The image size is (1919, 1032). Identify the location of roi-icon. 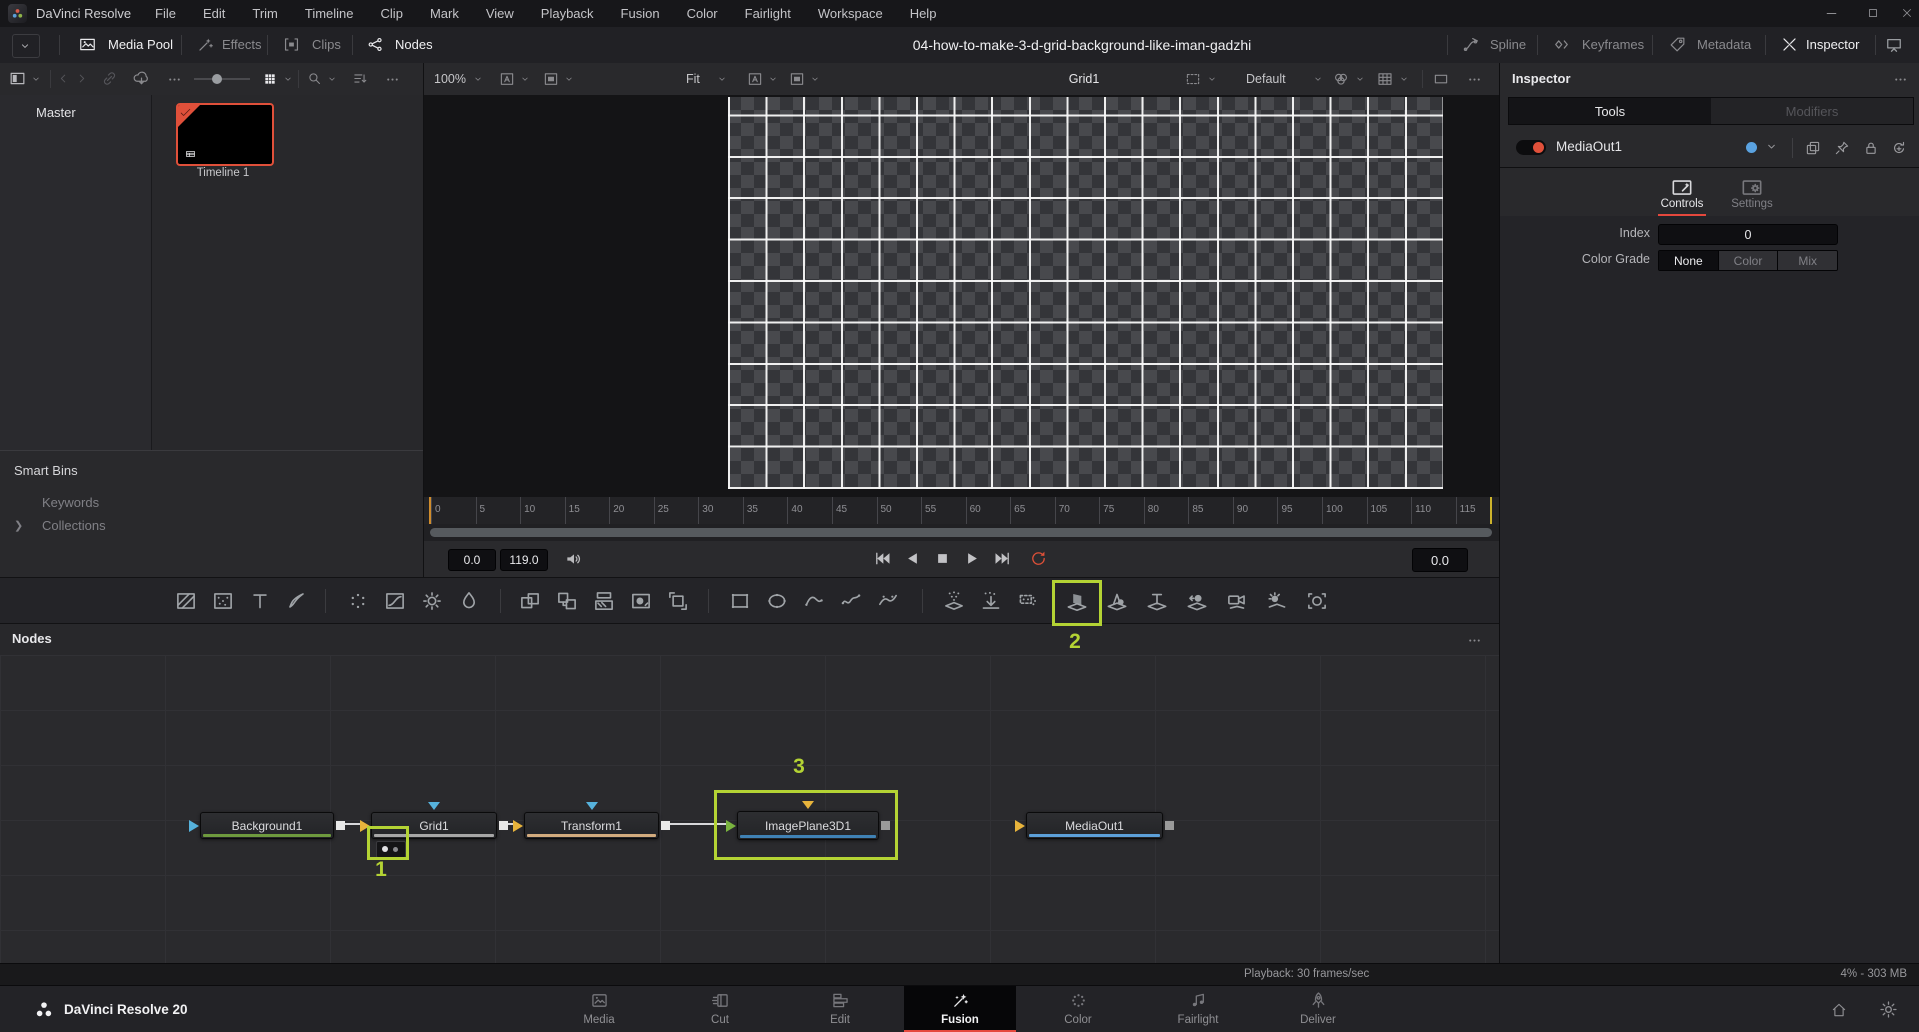
(1193, 79).